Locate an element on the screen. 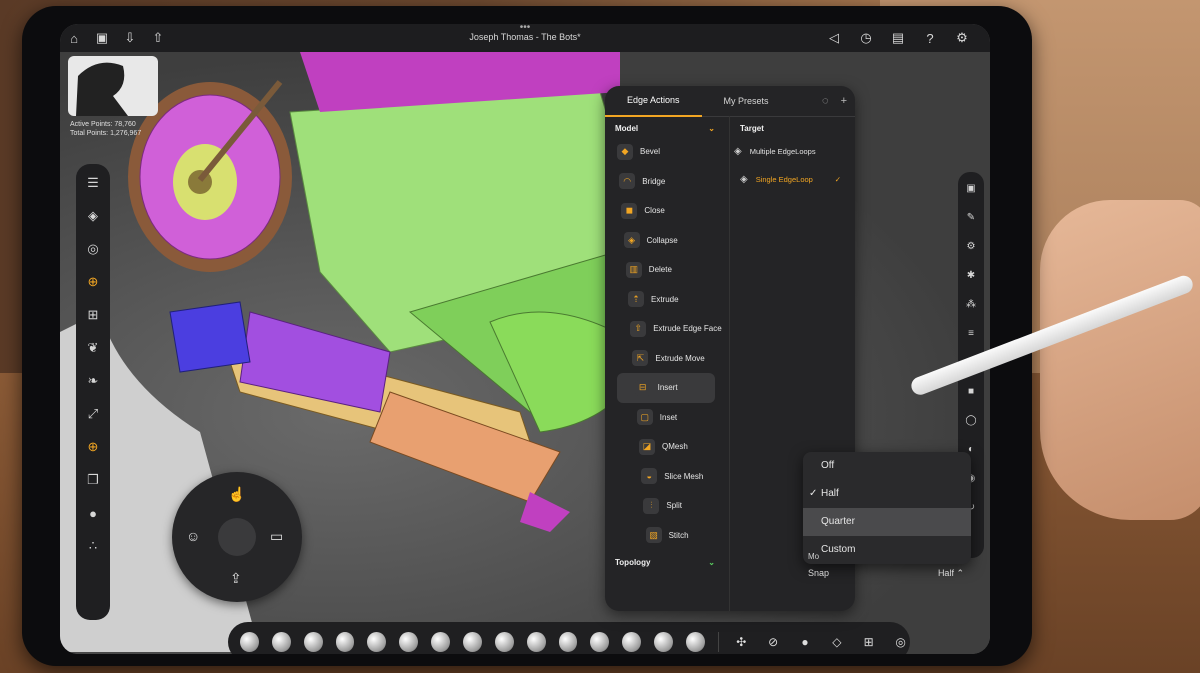 This screenshot has width=1200, height=673. model-item-slice-mesh: ◒ Slice Mesh is located at coordinates (671, 477).